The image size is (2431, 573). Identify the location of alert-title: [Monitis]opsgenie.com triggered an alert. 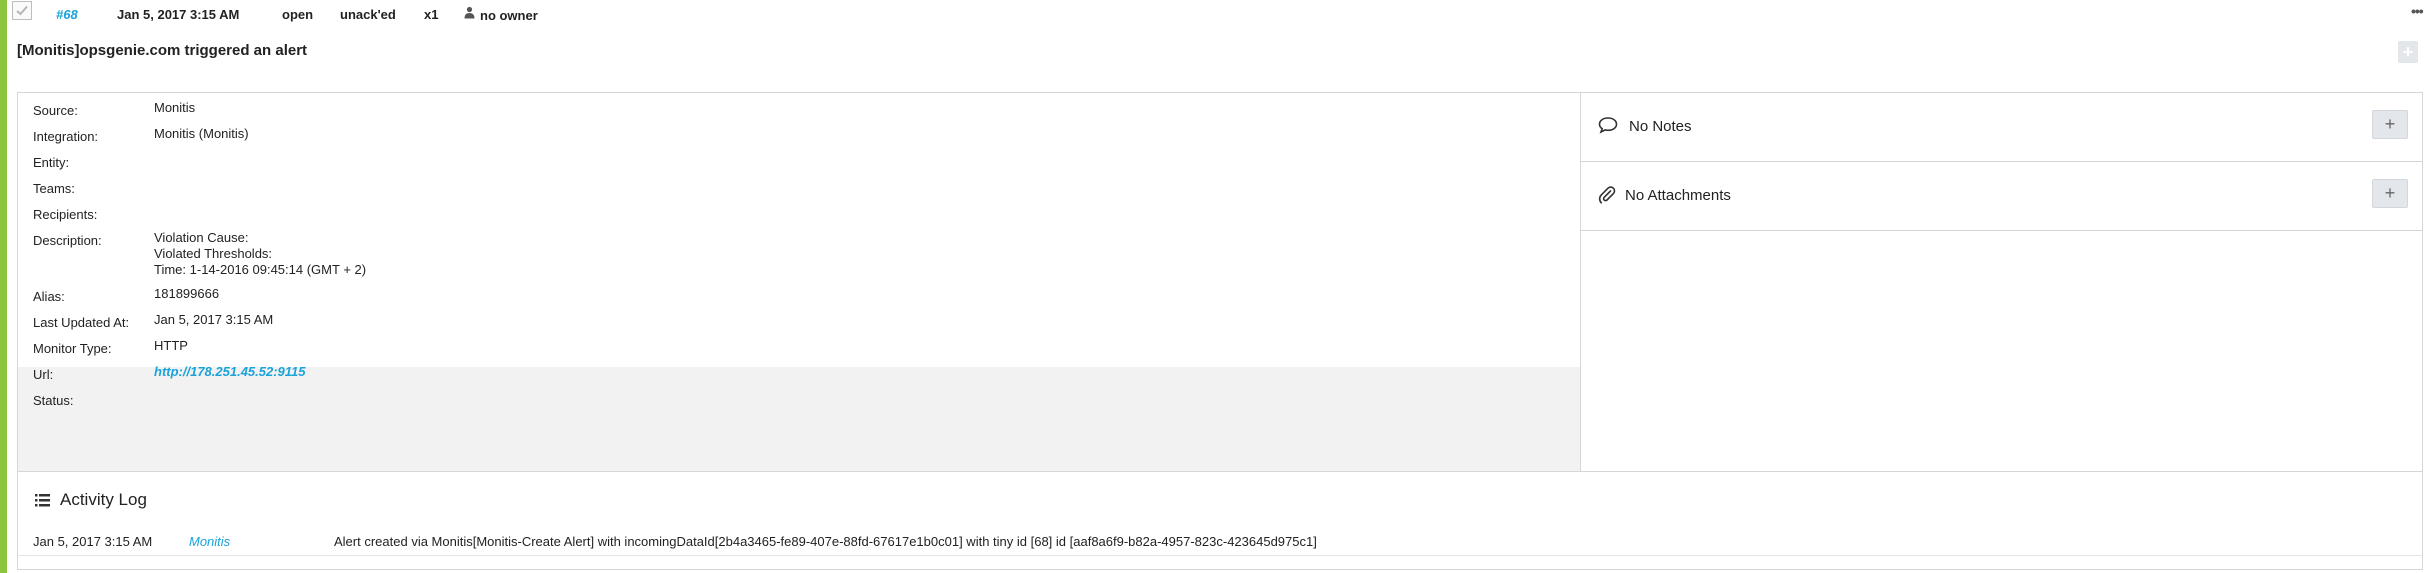
(162, 50).